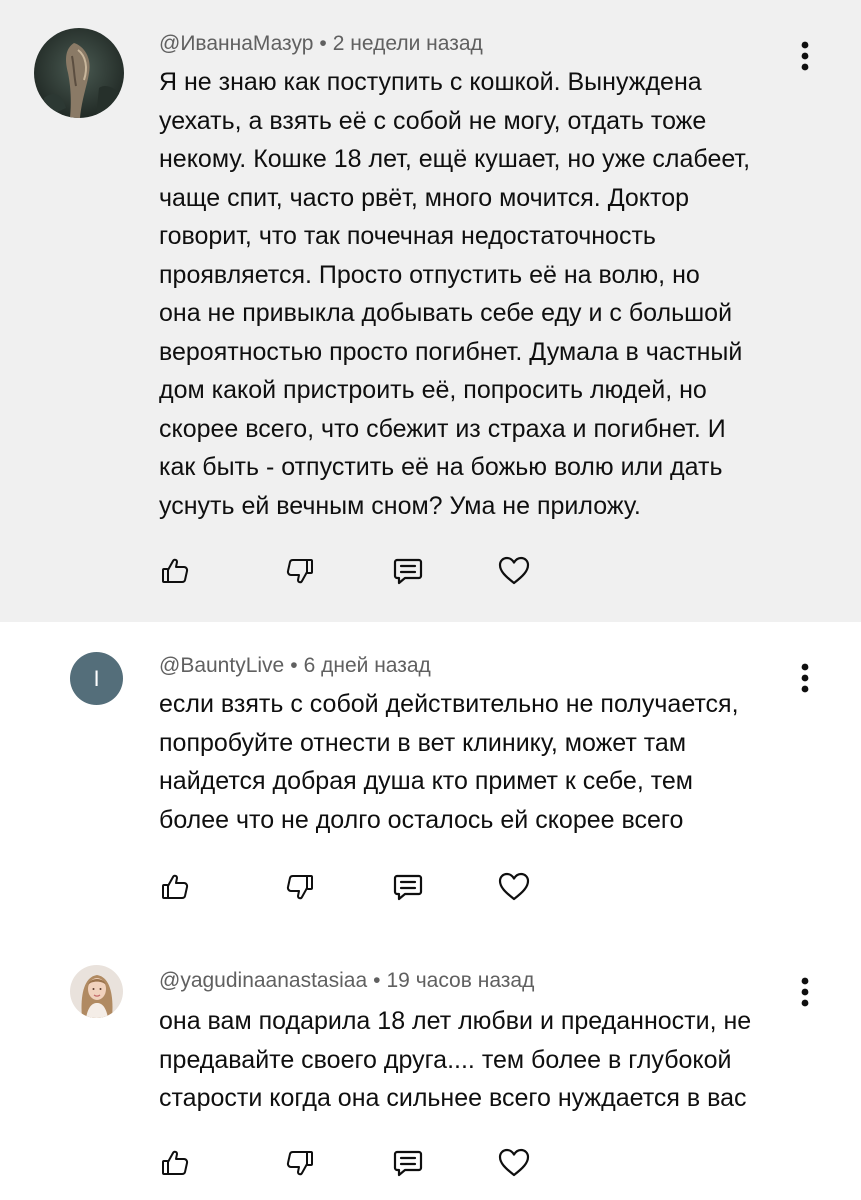 Image resolution: width=861 pixels, height=1200 pixels. Describe the element at coordinates (400, 505) in the screenshot. I see `comment-line: уснуть ей вечным сном? Ума не приложу.` at that location.